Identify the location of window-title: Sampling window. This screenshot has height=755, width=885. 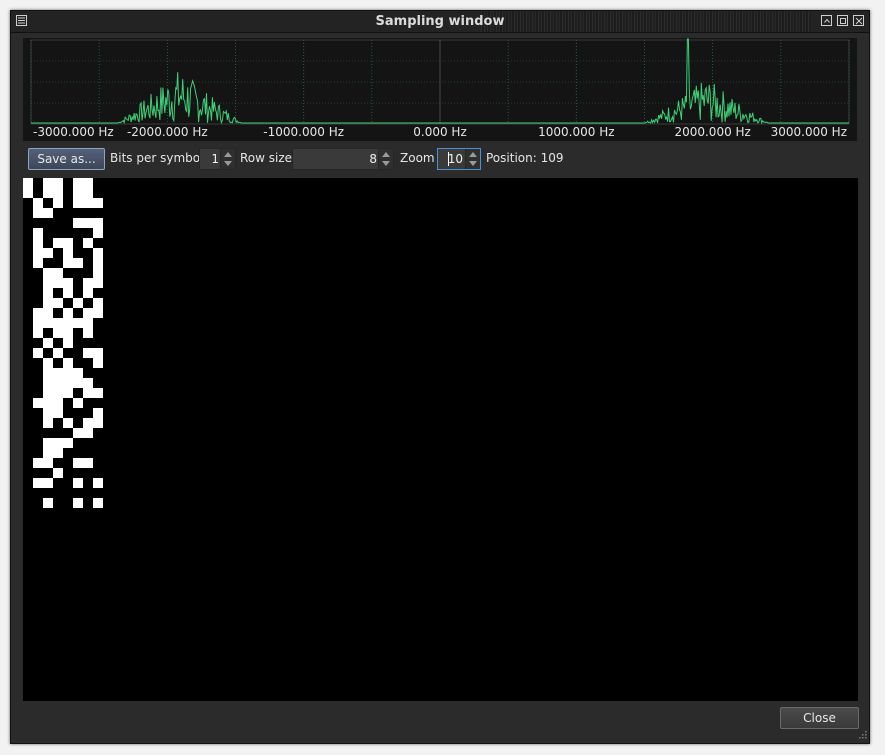
(440, 21).